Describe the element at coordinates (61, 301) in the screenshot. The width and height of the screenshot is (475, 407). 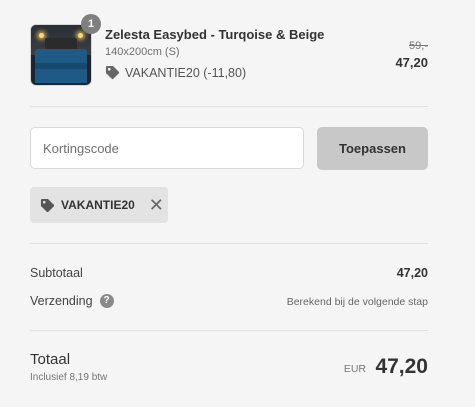
I see `shipping-label: Verzending` at that location.